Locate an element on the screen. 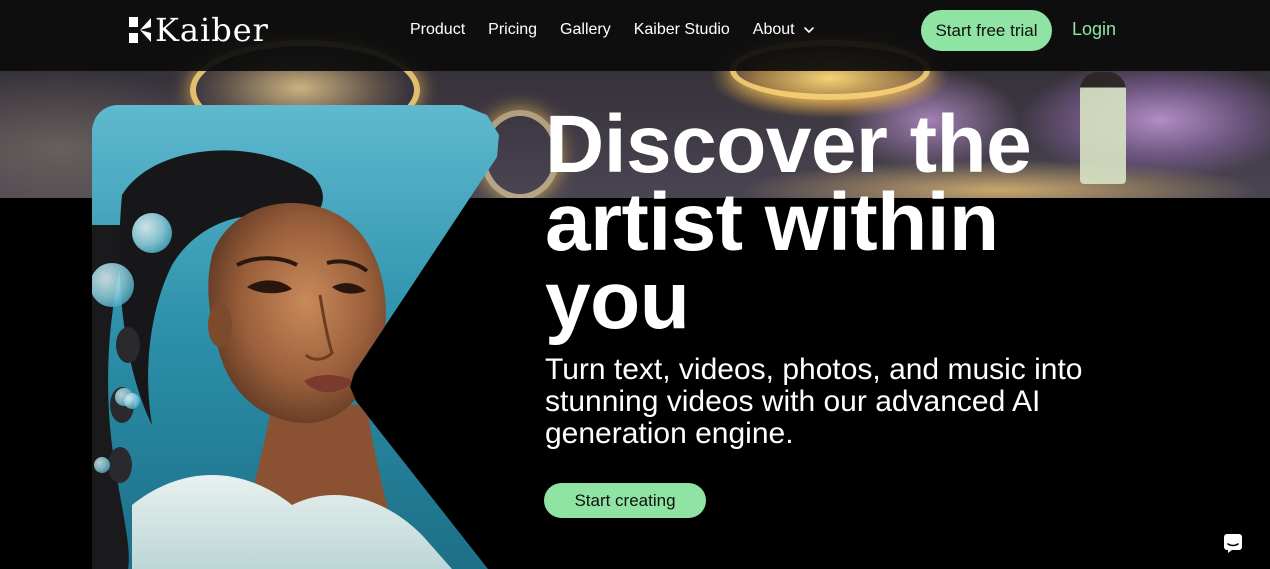 The width and height of the screenshot is (1270, 569). nav-about-dropdown: About is located at coordinates (784, 30).